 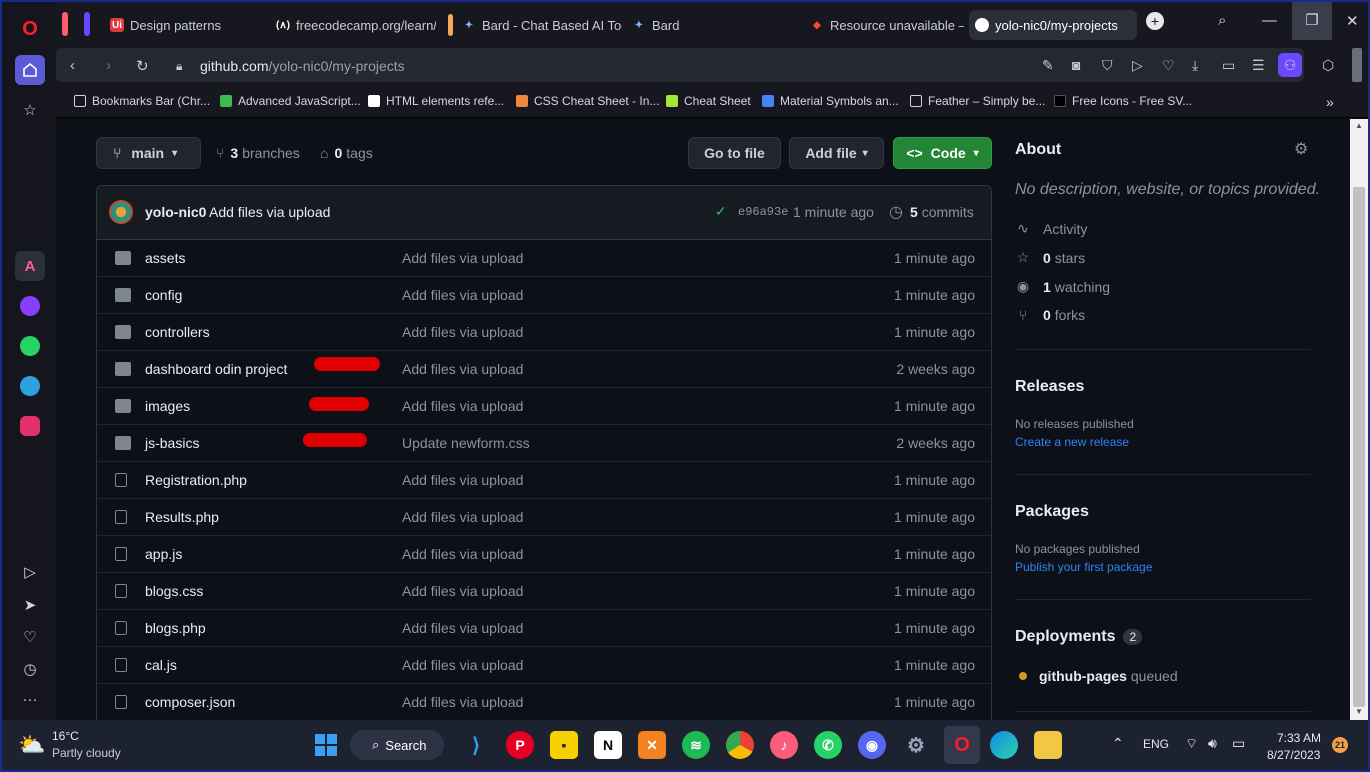 What do you see at coordinates (302, 66) in the screenshot?
I see `url-text: github.com/yolo-nic0/my-projects` at bounding box center [302, 66].